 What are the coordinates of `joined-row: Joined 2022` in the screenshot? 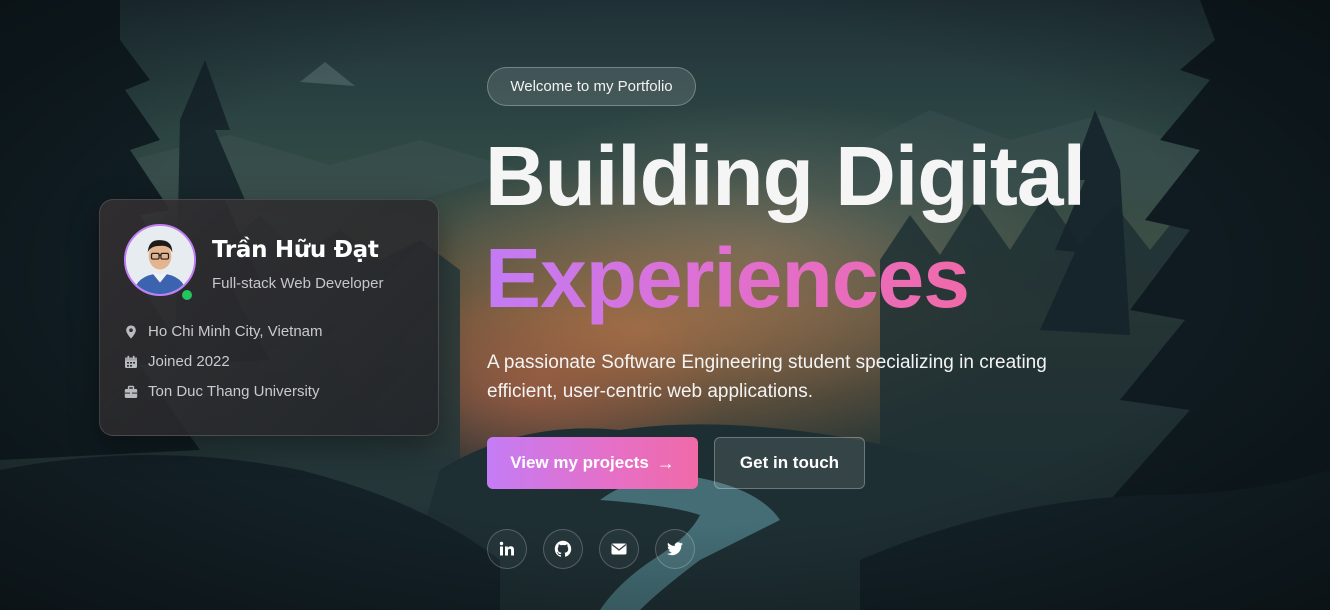 It's located at (177, 361).